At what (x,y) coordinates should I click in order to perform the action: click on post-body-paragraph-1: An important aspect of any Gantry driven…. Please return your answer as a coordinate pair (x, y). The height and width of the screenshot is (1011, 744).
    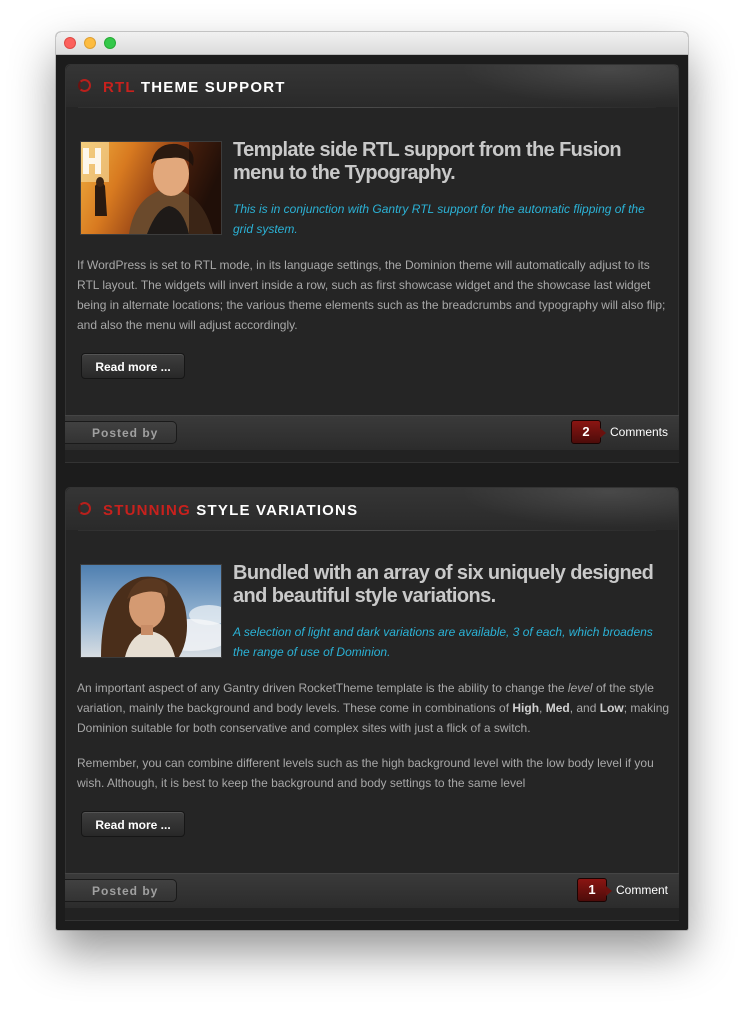
    Looking at the image, I should click on (375, 708).